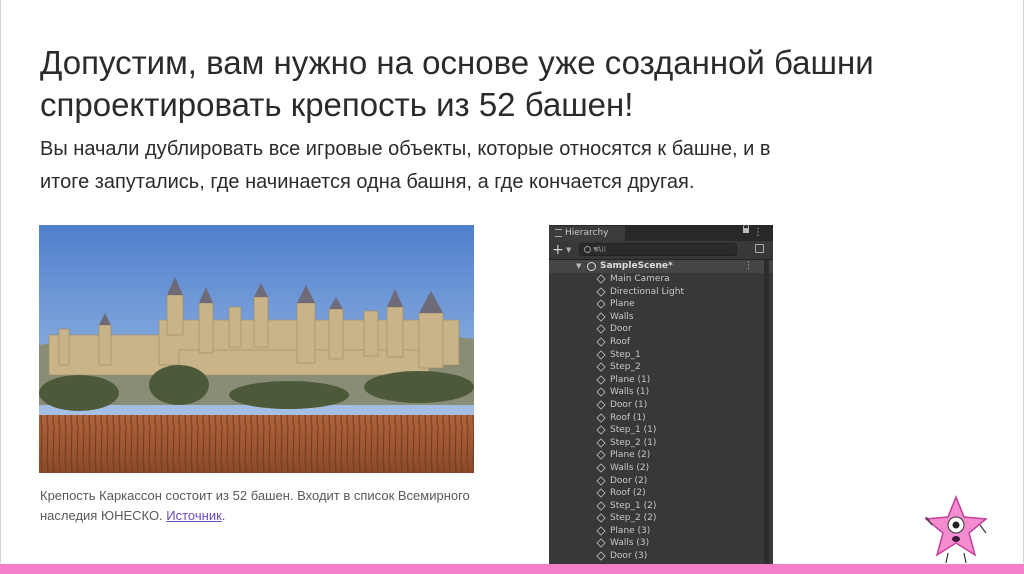  What do you see at coordinates (629, 480) in the screenshot?
I see `hierarchy-item-label: Door (2)` at bounding box center [629, 480].